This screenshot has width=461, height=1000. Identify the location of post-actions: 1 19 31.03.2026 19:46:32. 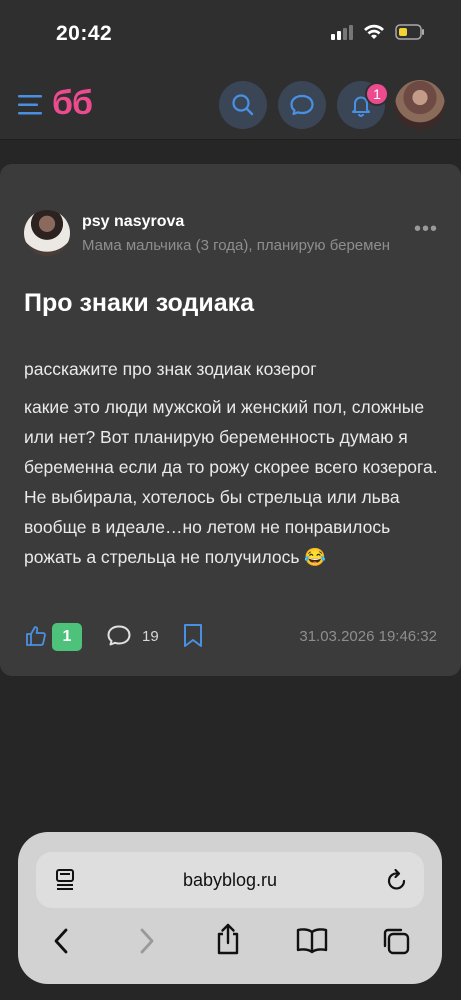
(231, 637).